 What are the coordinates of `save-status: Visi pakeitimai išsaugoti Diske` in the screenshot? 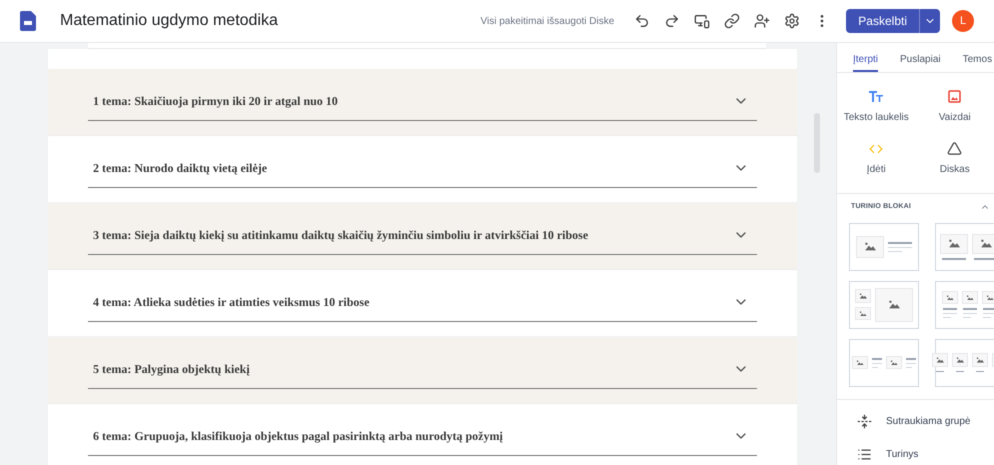 It's located at (547, 21).